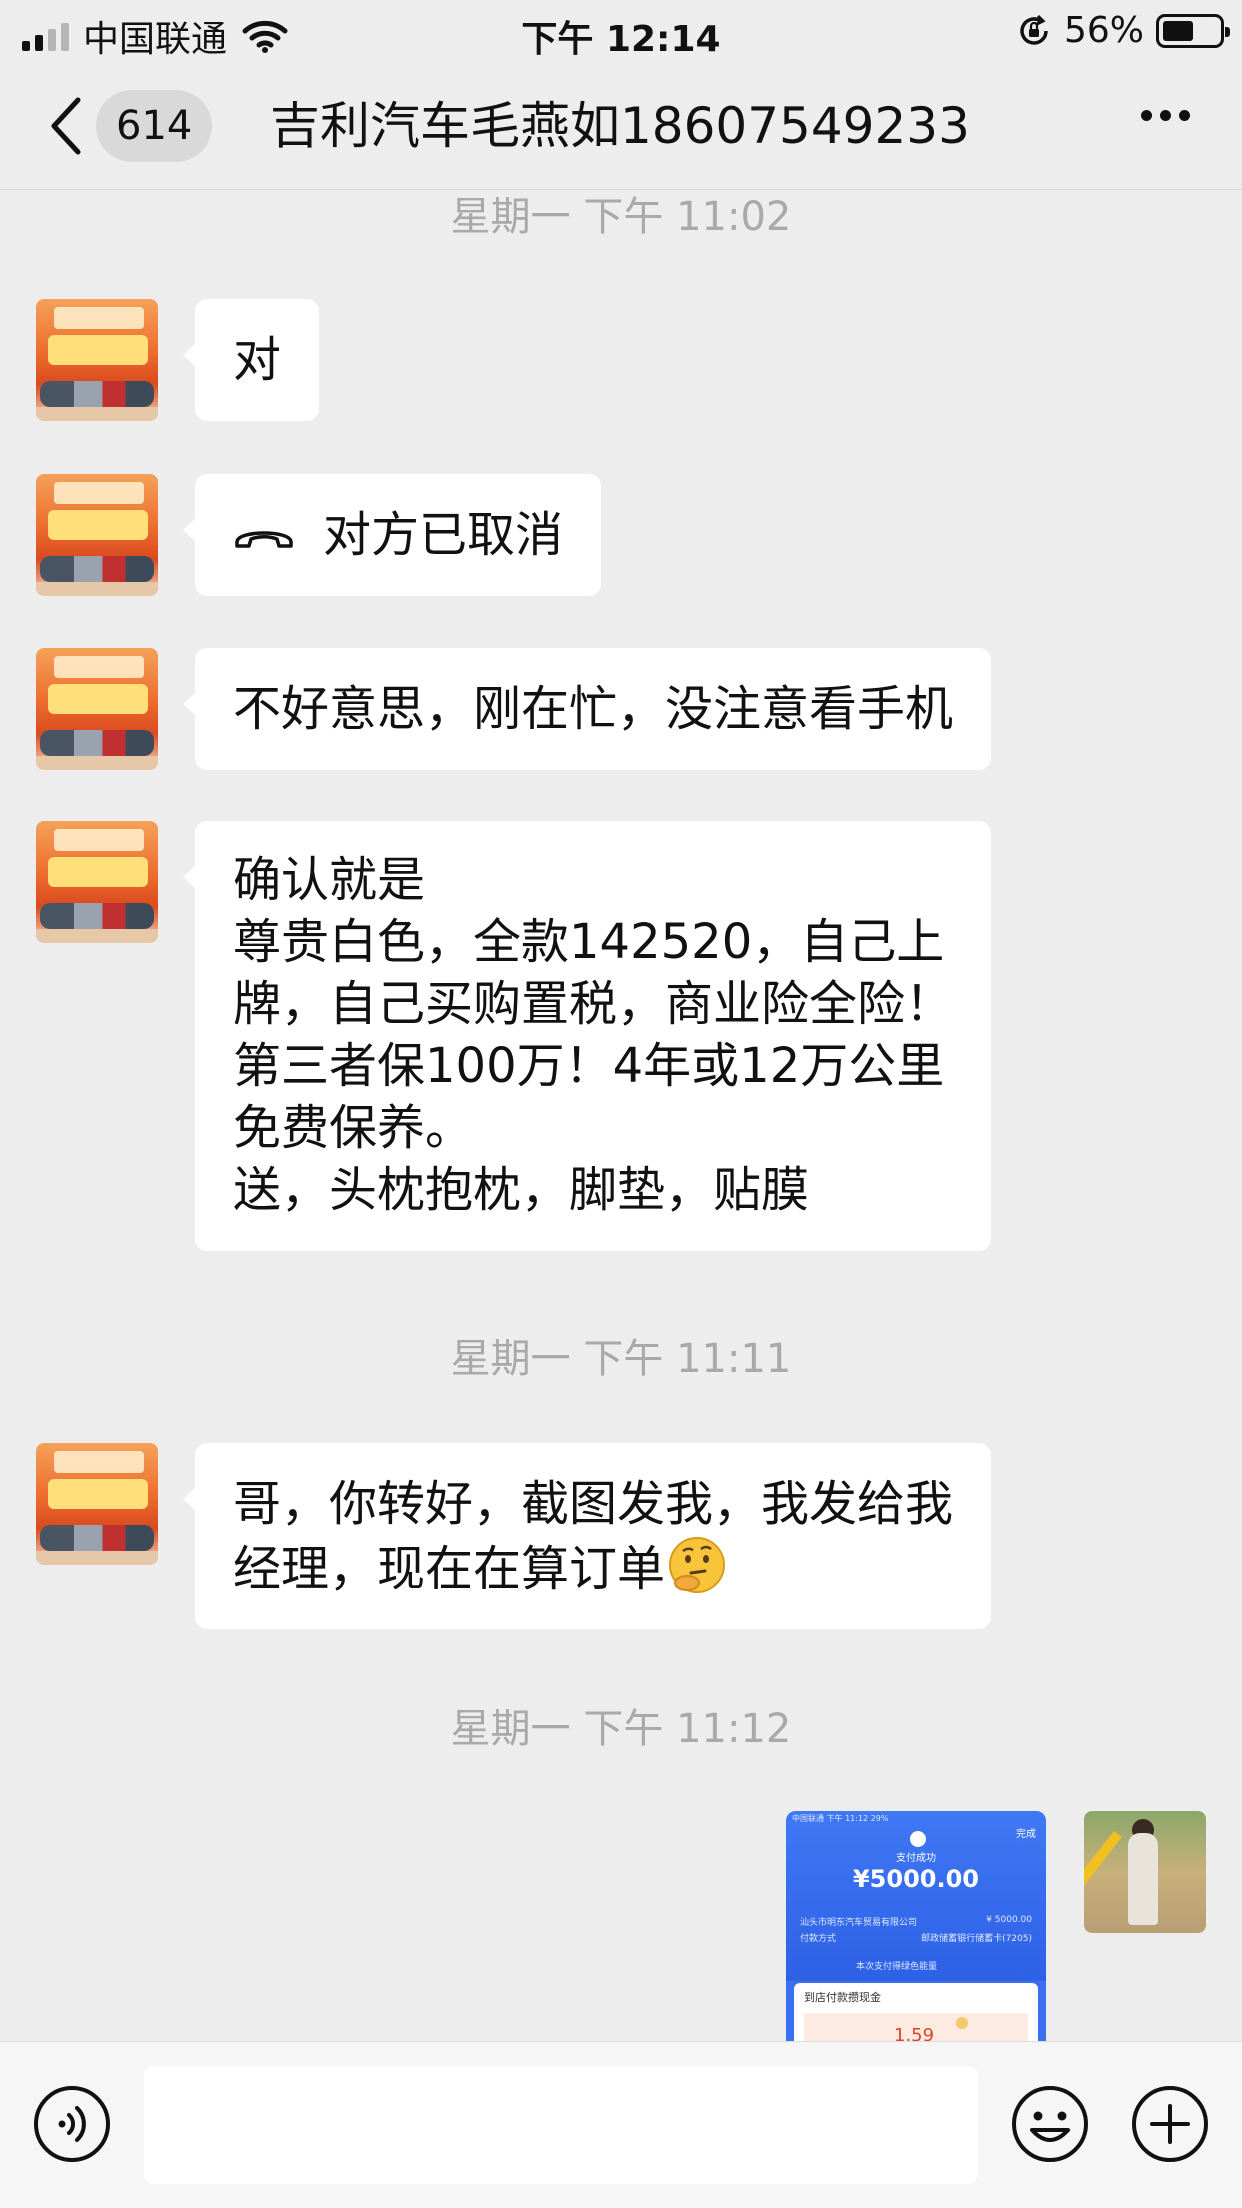 The image size is (1242, 2208). Describe the element at coordinates (521, 1190) in the screenshot. I see `message-line: 送，头枕抱枕，脚垫，贴膜` at that location.